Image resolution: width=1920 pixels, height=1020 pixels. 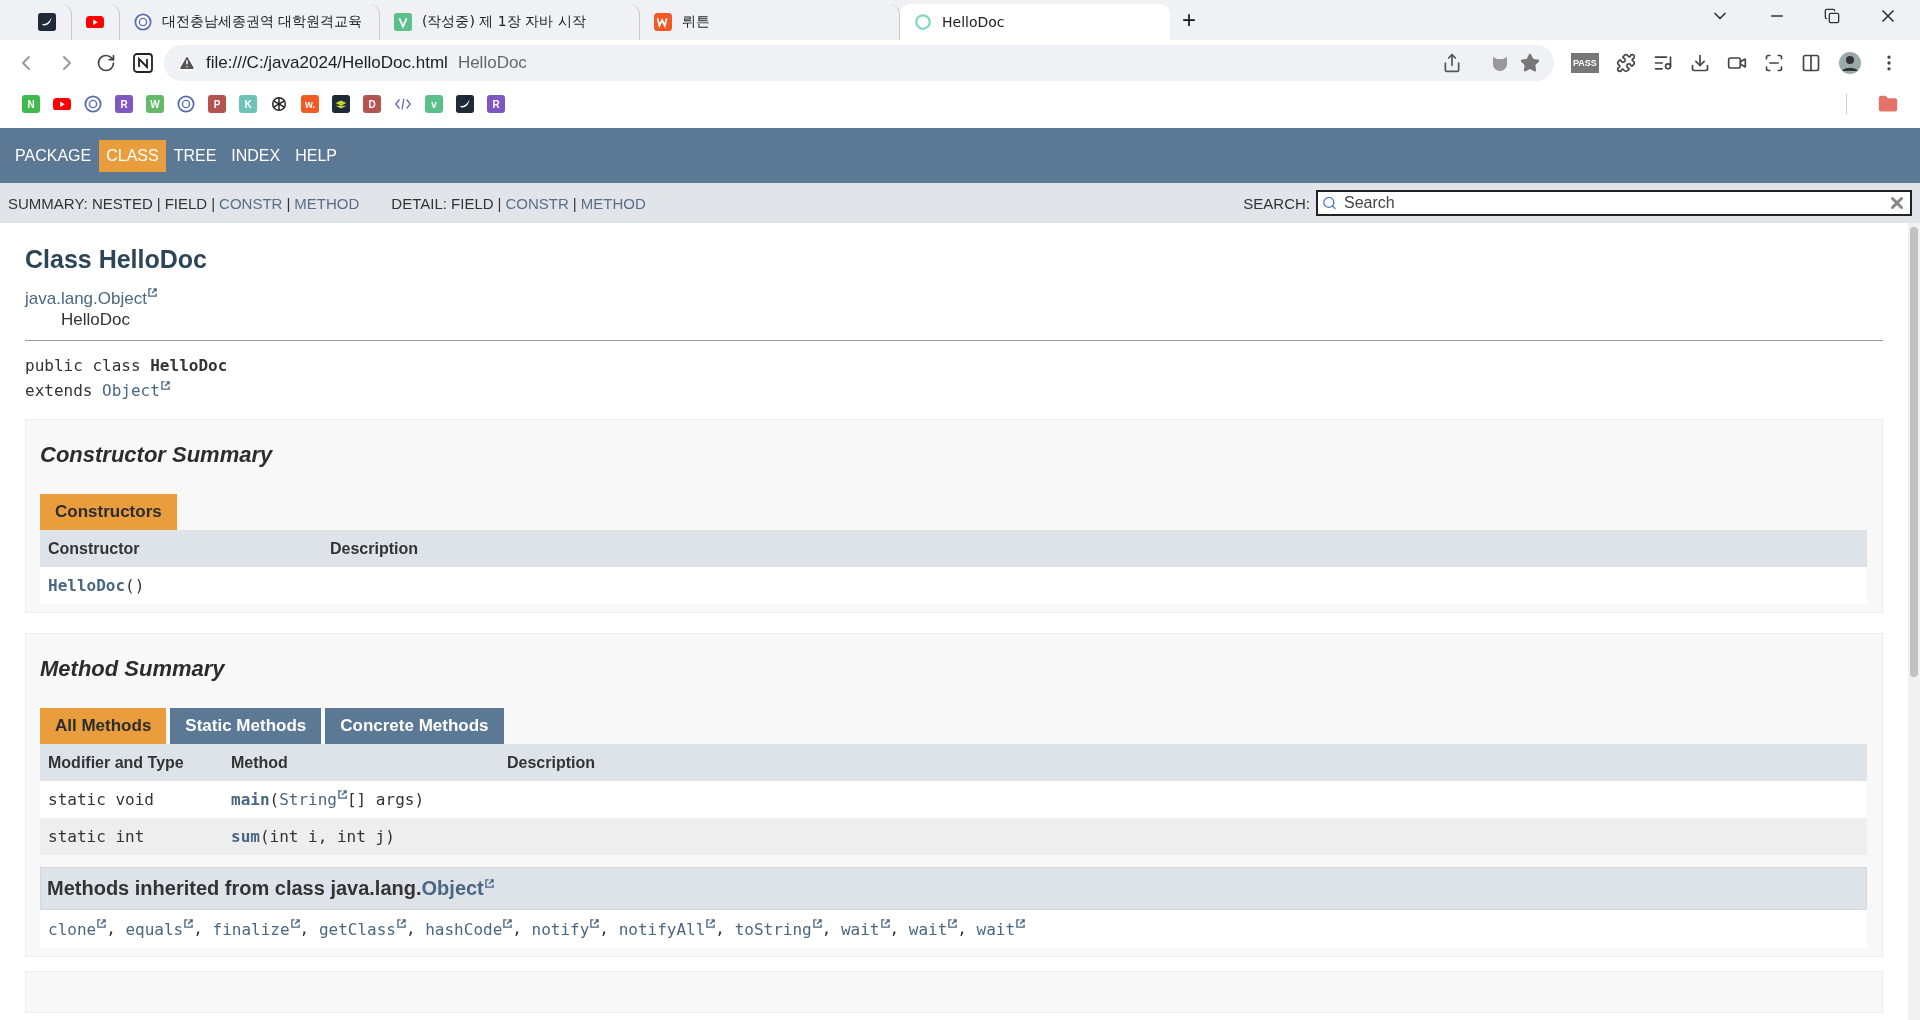 What do you see at coordinates (316, 155) in the screenshot?
I see `nav-link: HELP` at bounding box center [316, 155].